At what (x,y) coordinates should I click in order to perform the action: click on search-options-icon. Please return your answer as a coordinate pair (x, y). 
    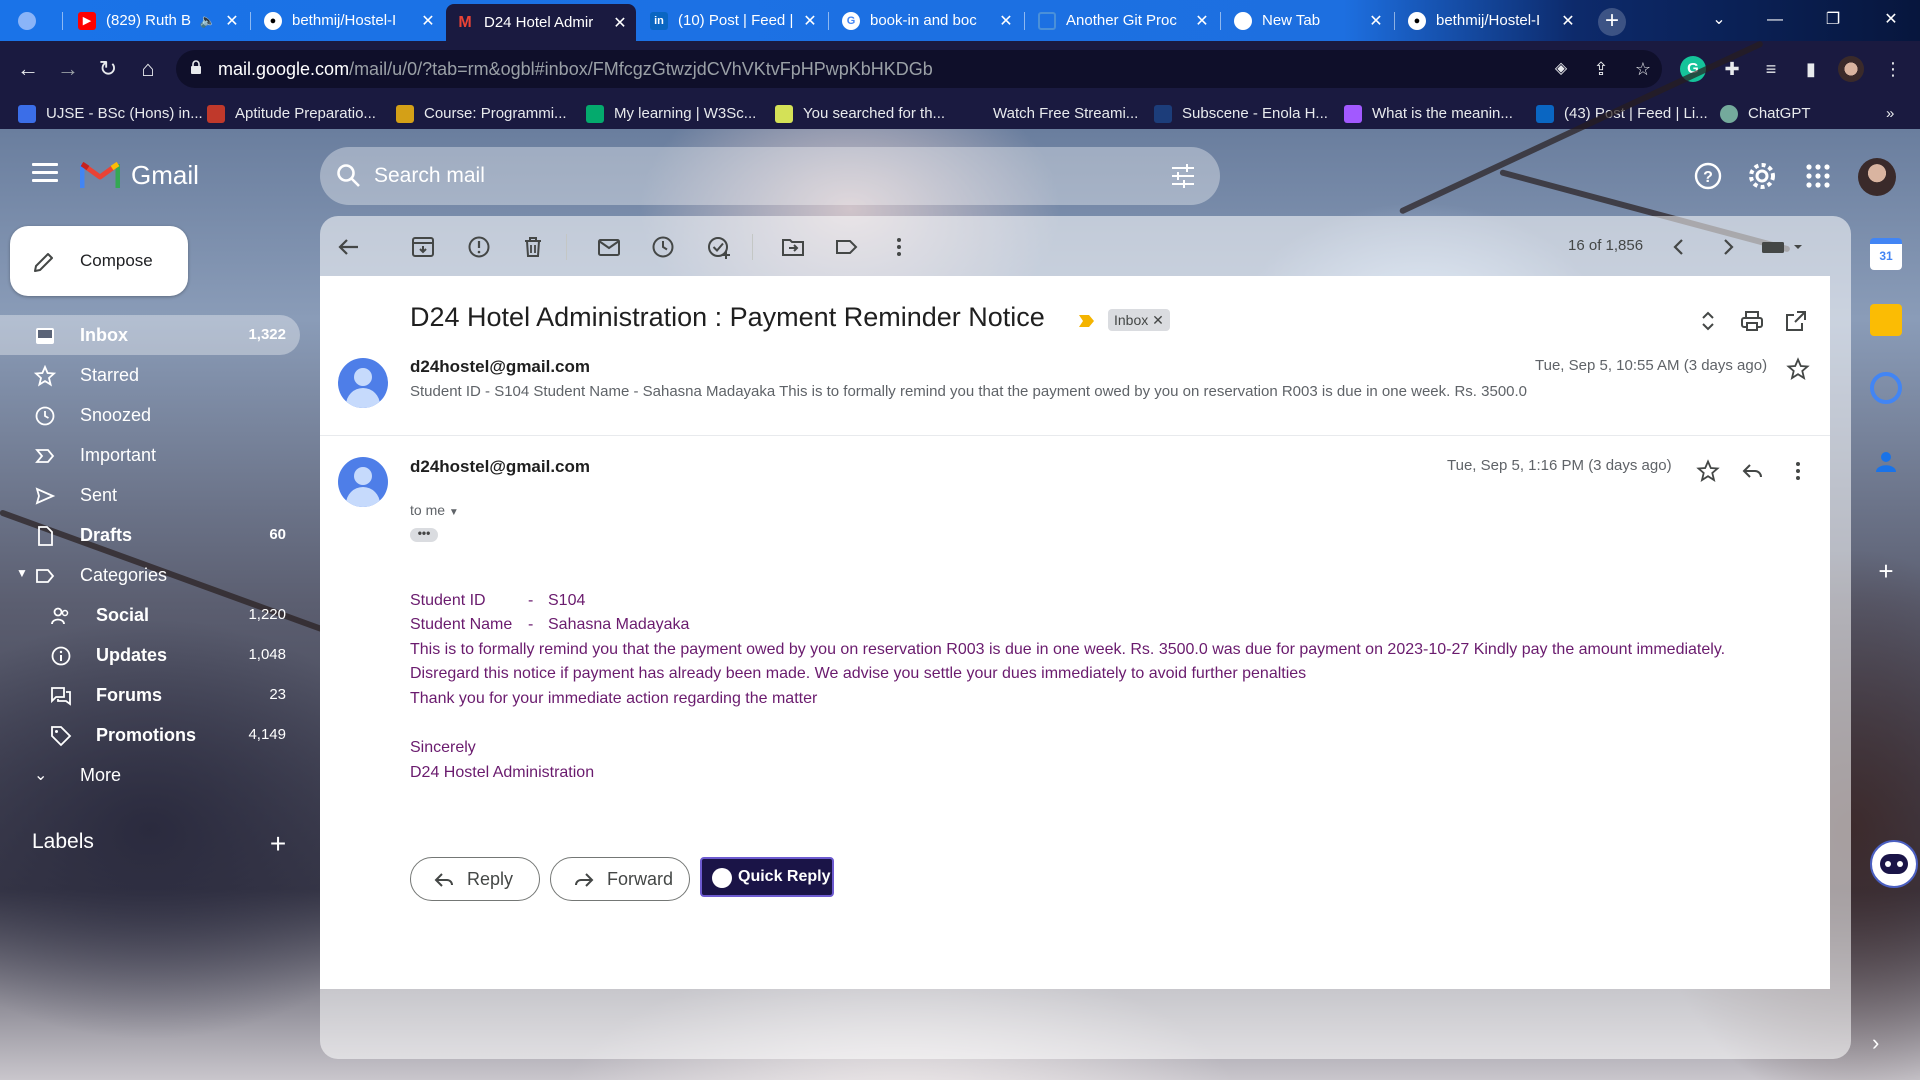
    Looking at the image, I should click on (1183, 176).